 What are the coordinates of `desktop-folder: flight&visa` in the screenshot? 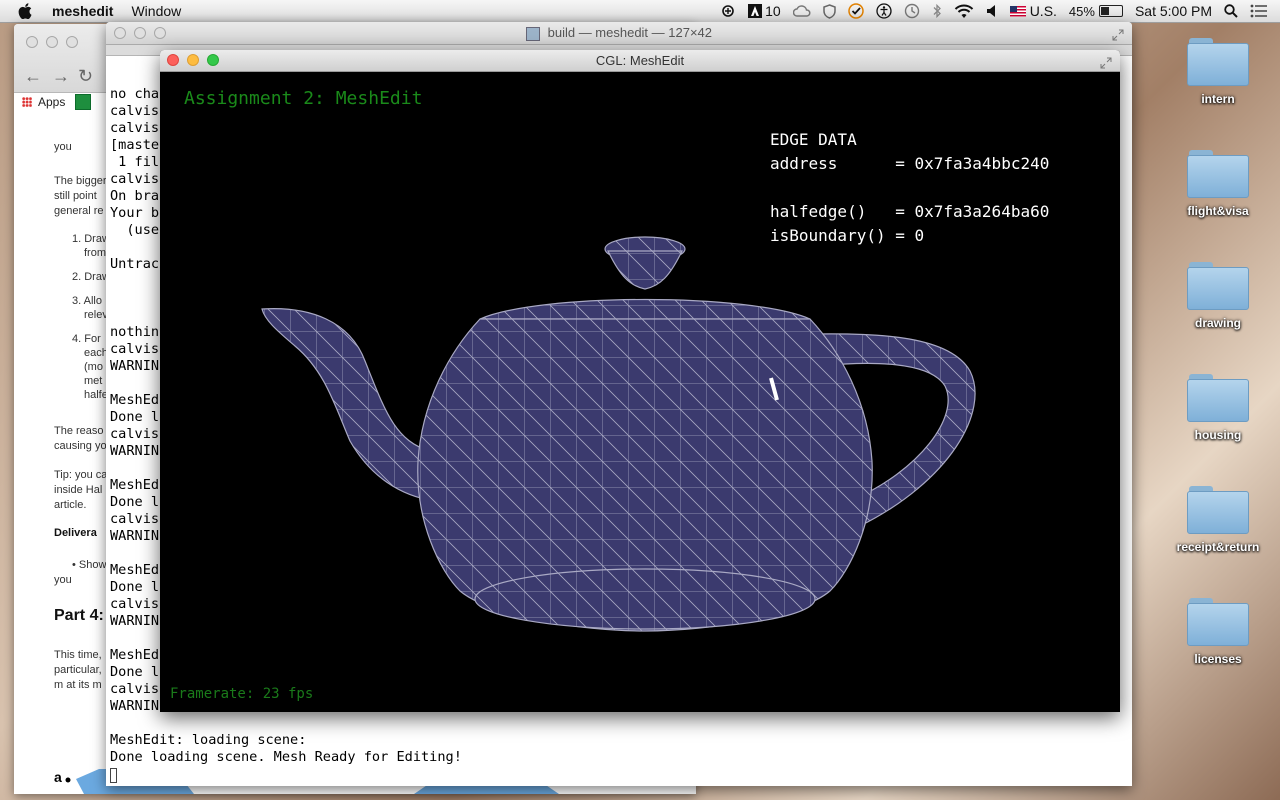 It's located at (1218, 184).